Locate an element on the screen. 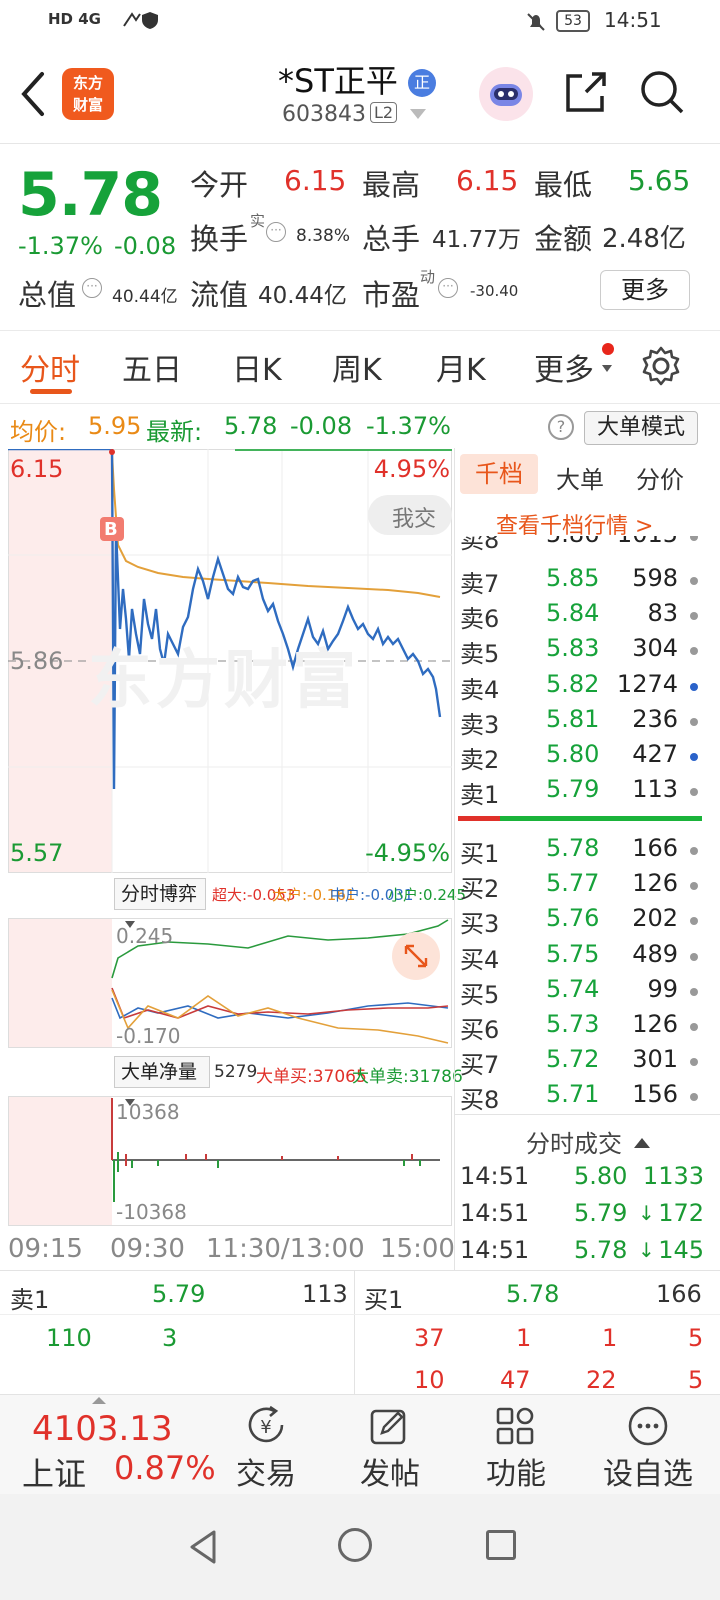 The width and height of the screenshot is (720, 1600). bid-label: 买8 is located at coordinates (480, 1100).